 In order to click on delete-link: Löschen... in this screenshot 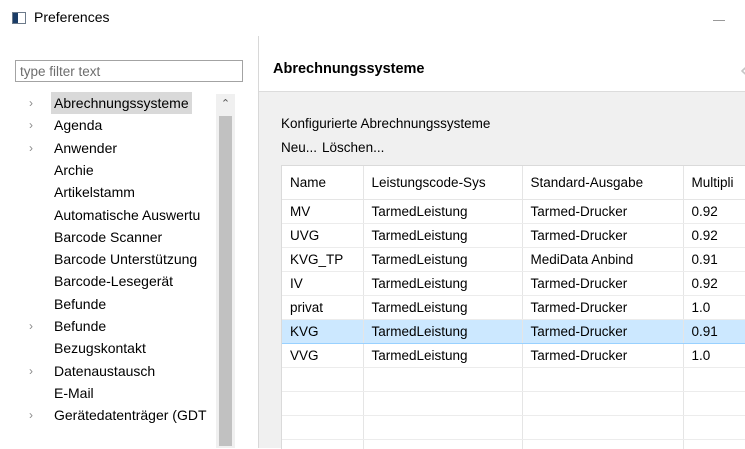, I will do `click(353, 147)`.